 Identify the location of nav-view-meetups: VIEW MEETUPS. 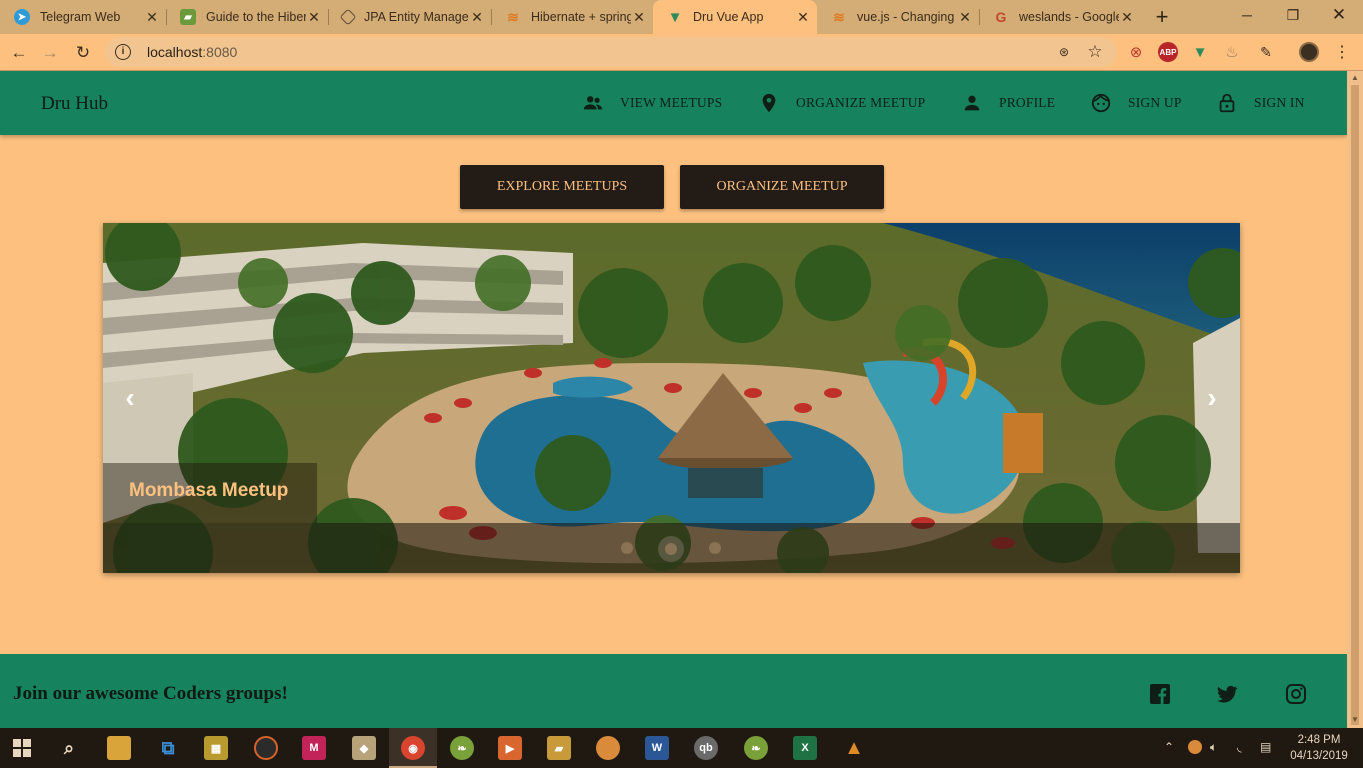
(652, 103).